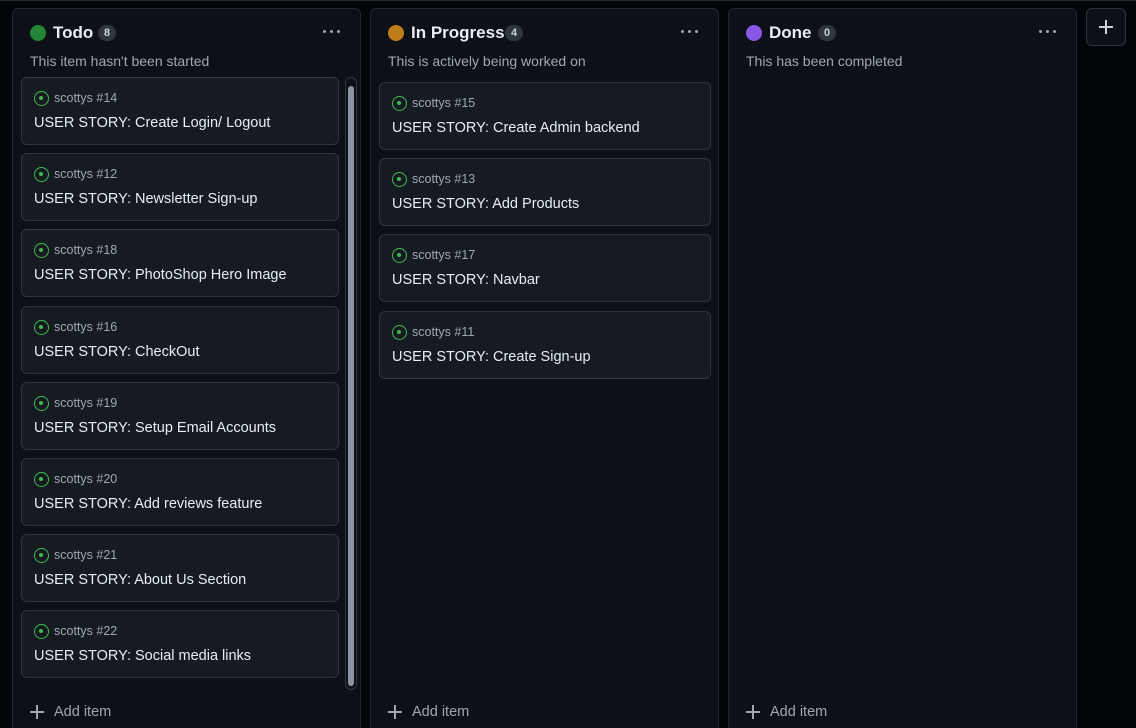 This screenshot has height=728, width=1136. What do you see at coordinates (545, 192) in the screenshot?
I see `card: scottys #13 USER STORY: Add Products` at bounding box center [545, 192].